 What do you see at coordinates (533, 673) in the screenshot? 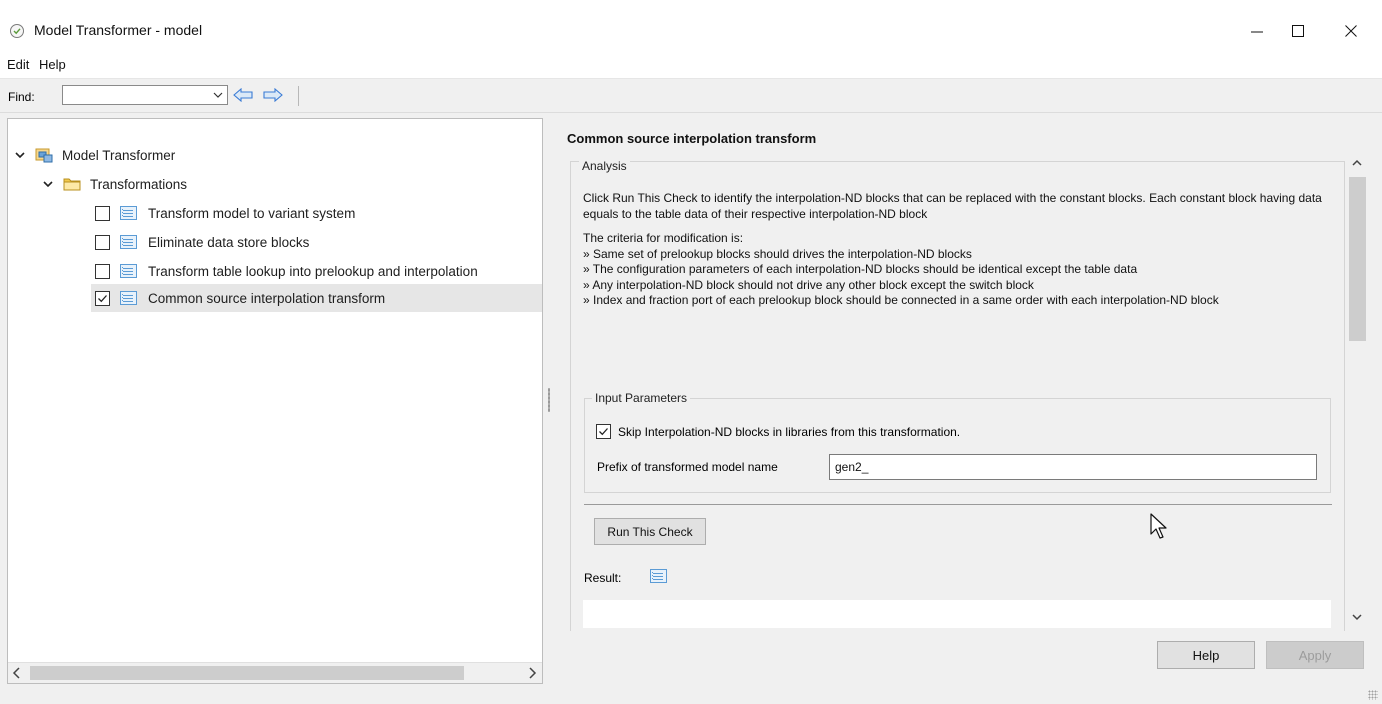
I see `scroll-right-icon` at bounding box center [533, 673].